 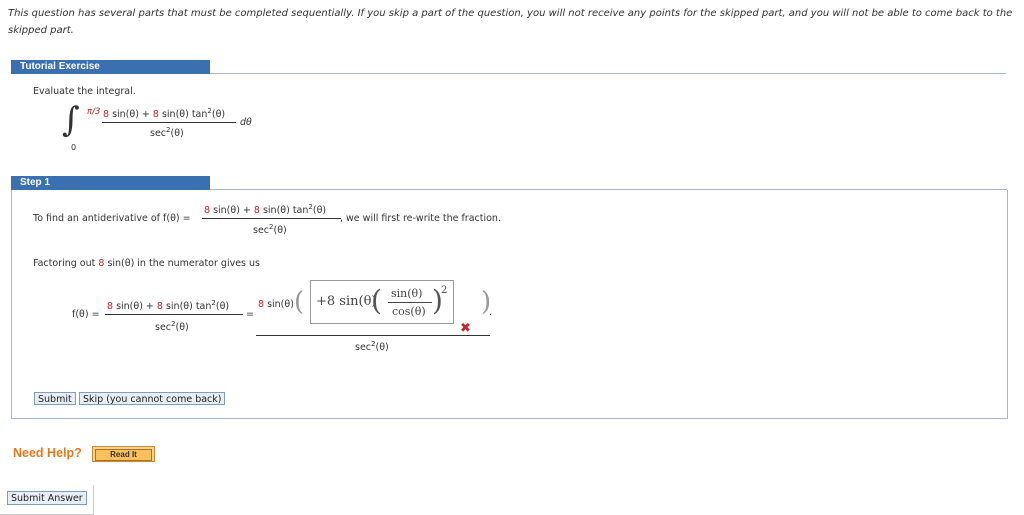 What do you see at coordinates (407, 293) in the screenshot?
I see `answer-frac-num: sin(θ)` at bounding box center [407, 293].